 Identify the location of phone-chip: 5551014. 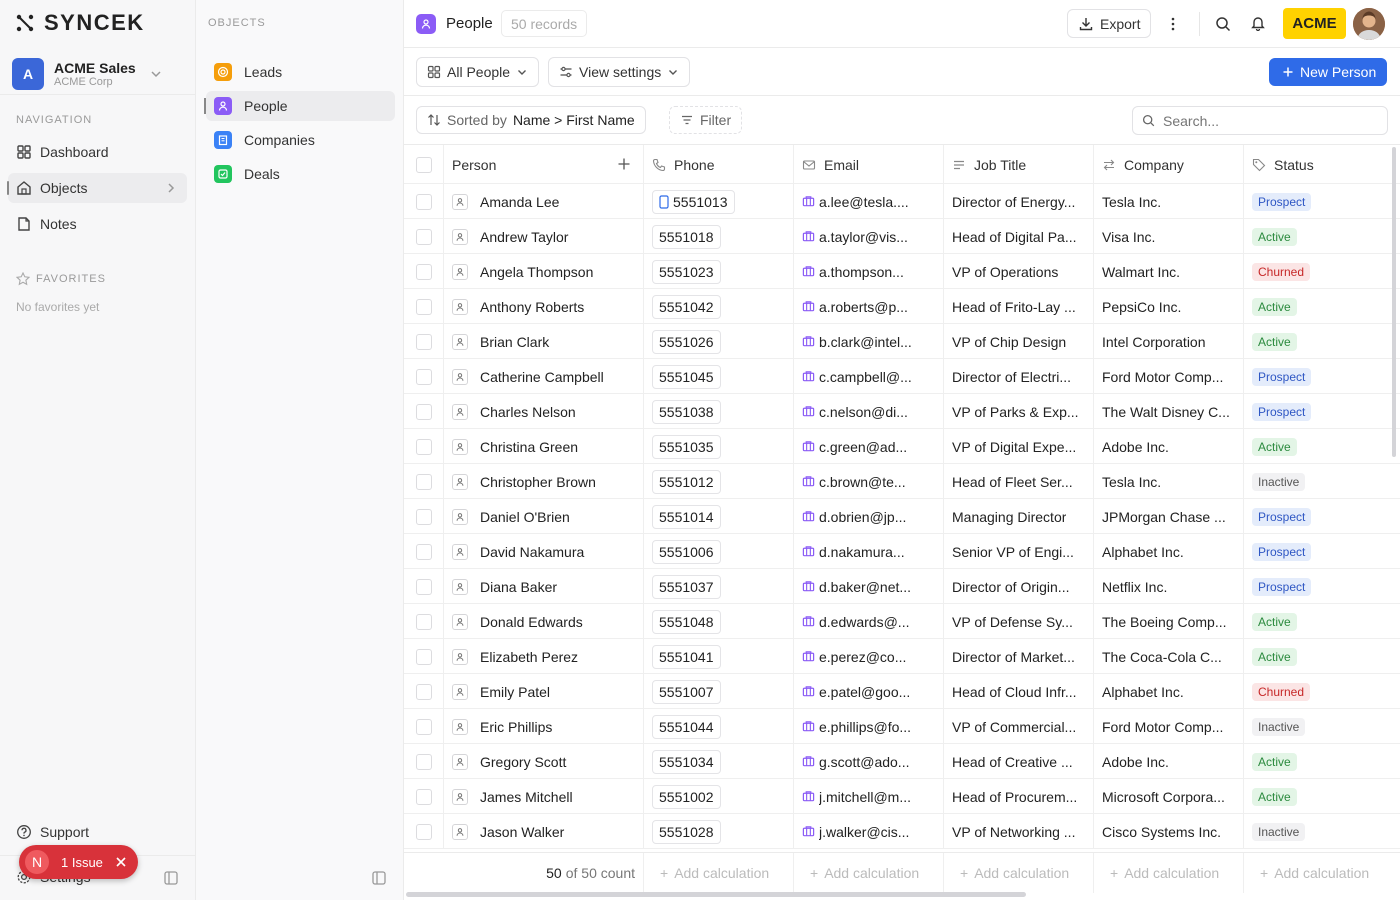
(686, 516).